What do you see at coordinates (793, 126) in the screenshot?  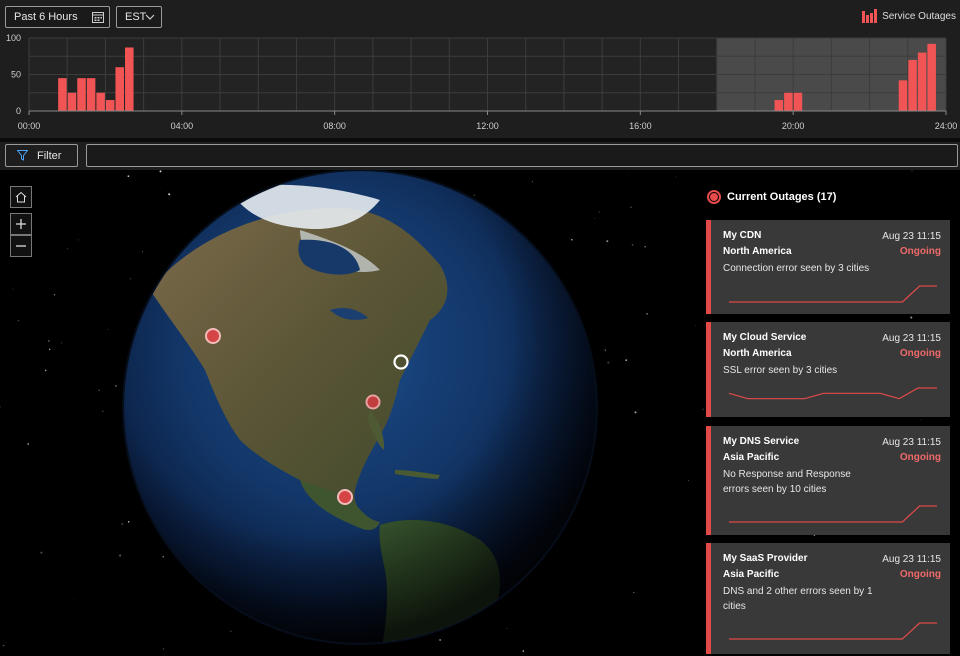 I see `x-tick-label: 20:00` at bounding box center [793, 126].